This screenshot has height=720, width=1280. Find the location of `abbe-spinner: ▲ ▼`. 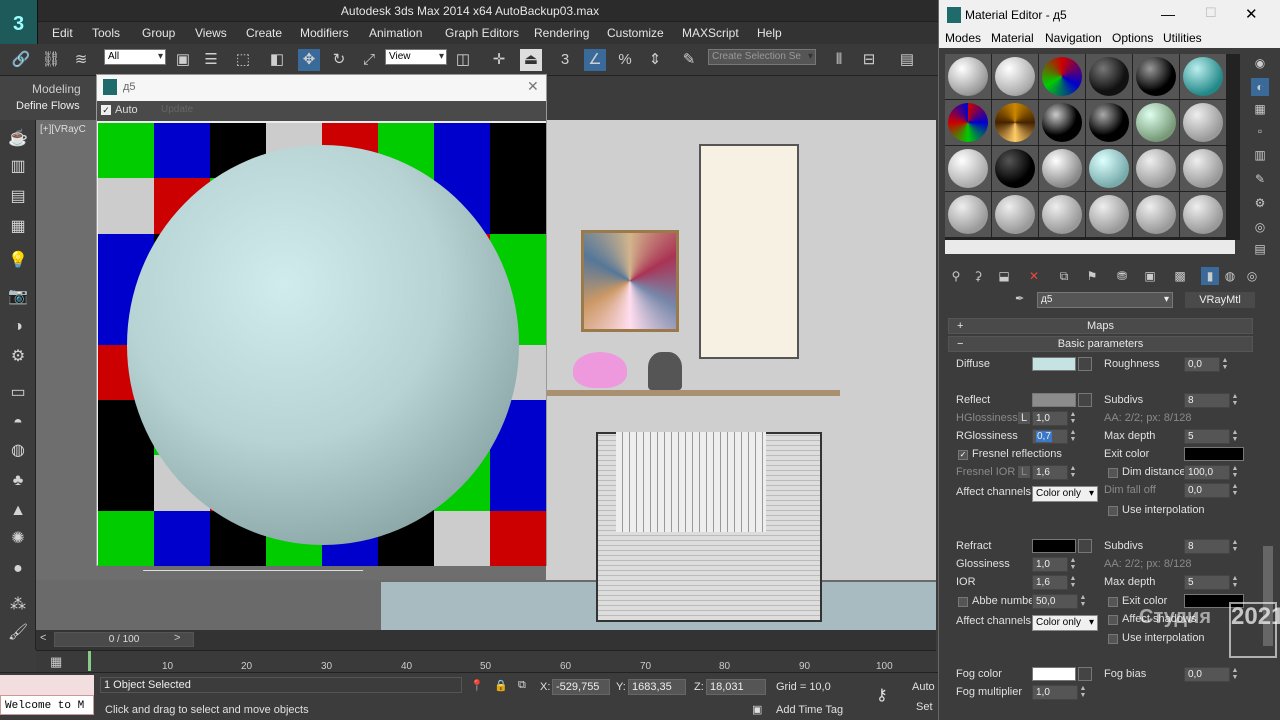

abbe-spinner: ▲ ▼ is located at coordinates (1083, 601).